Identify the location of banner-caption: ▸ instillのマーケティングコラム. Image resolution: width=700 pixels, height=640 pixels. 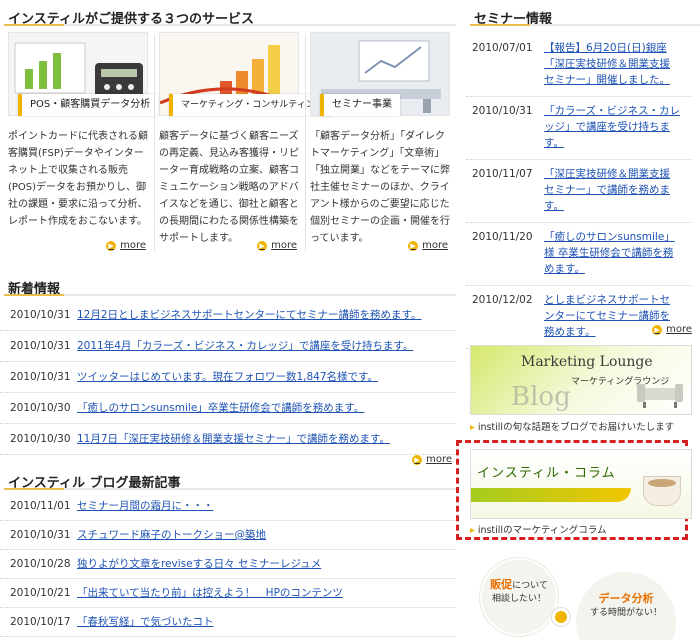
(538, 530).